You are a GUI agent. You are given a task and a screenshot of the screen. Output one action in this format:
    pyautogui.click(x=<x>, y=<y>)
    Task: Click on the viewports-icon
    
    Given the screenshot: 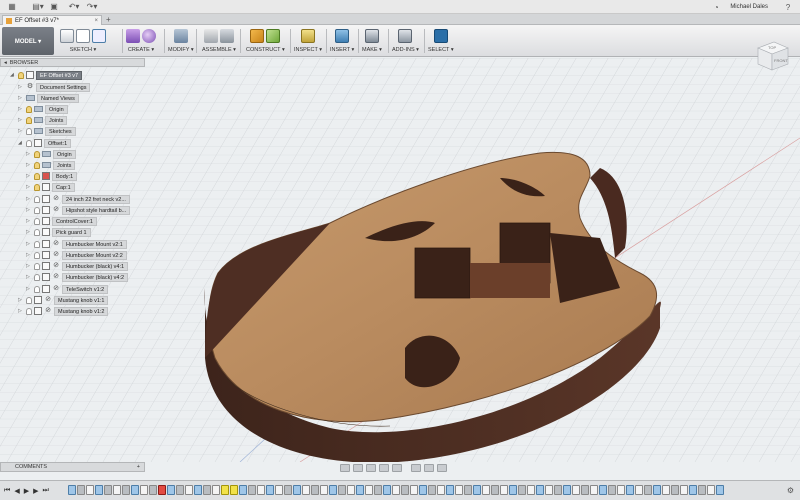 What is the action you would take?
    pyautogui.click(x=442, y=468)
    